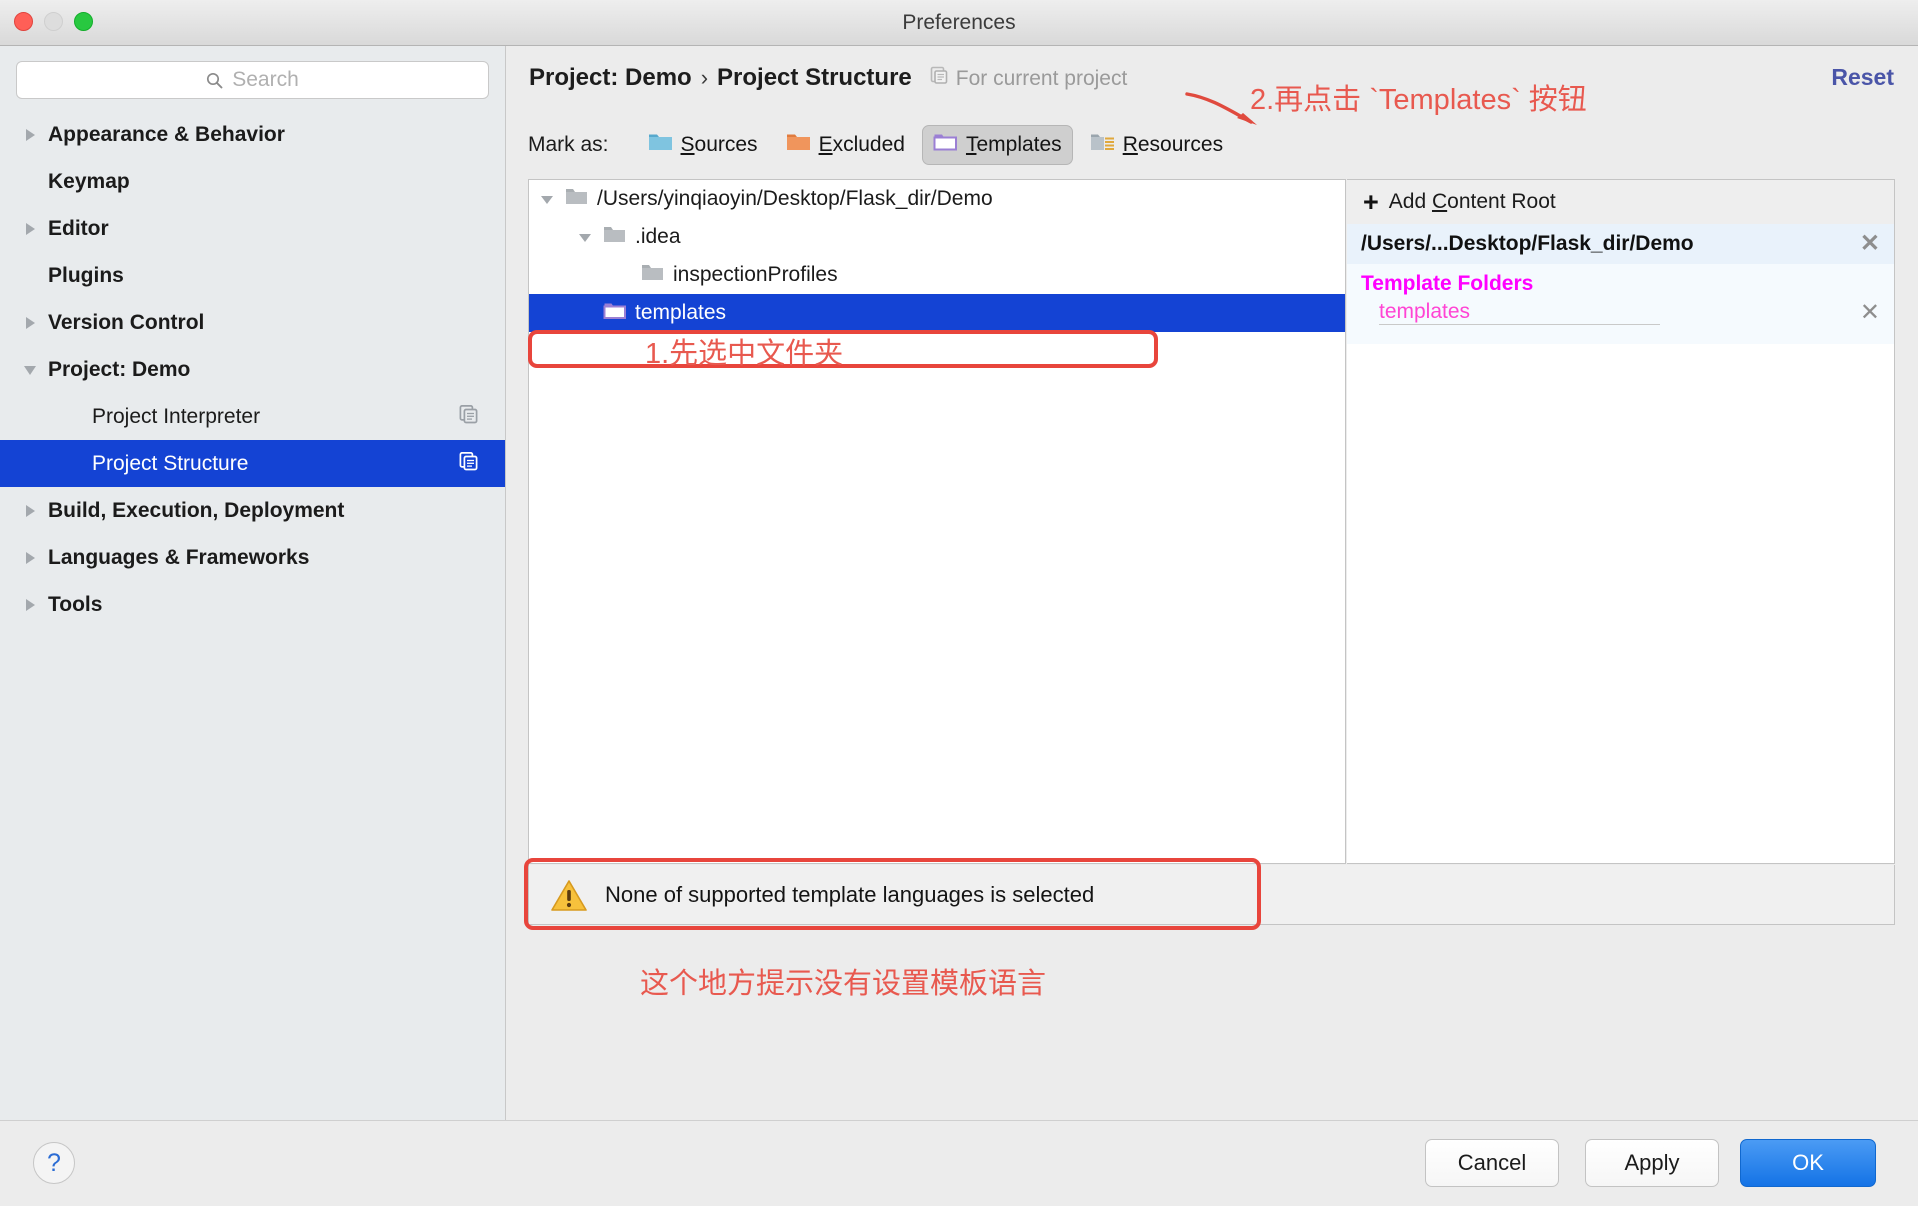 This screenshot has height=1206, width=1918. What do you see at coordinates (845, 145) in the screenshot?
I see `mark-as-excluded-button: Excluded` at bounding box center [845, 145].